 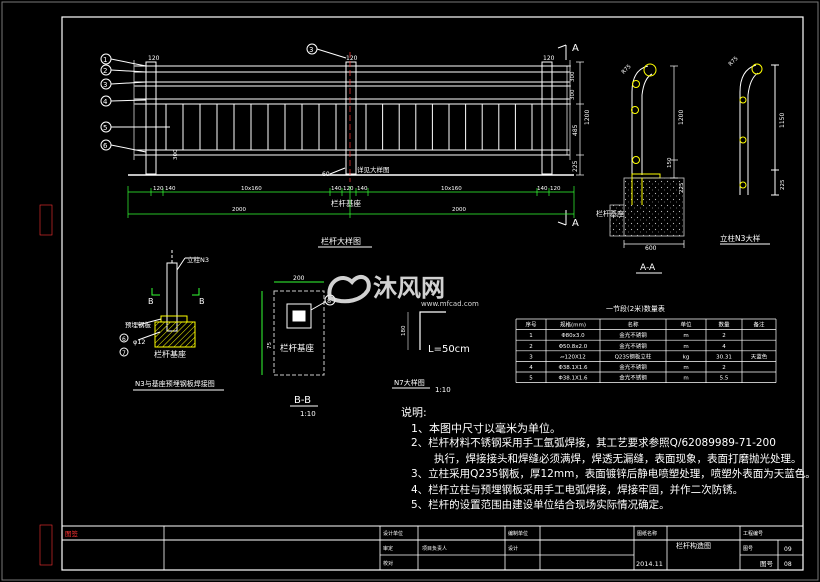 I want to click on tb-cell-1: 设计单位, so click(x=393, y=533).